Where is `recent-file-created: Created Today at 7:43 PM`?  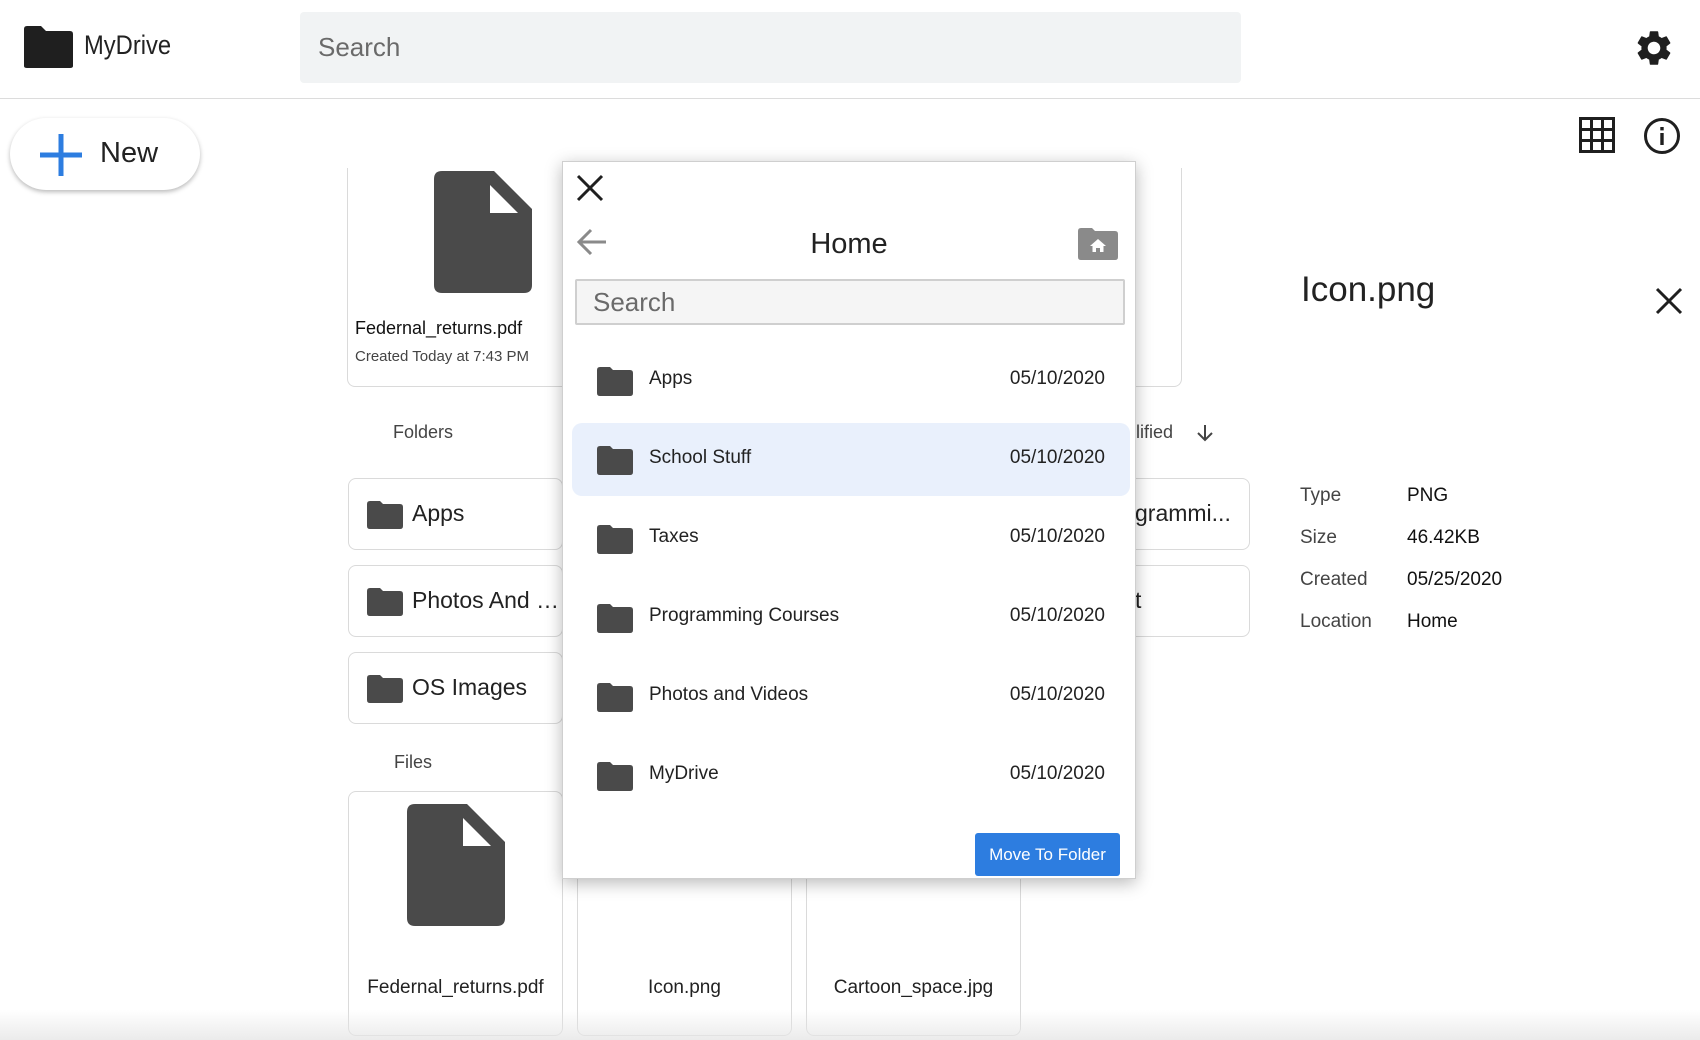
recent-file-created: Created Today at 7:43 PM is located at coordinates (442, 356).